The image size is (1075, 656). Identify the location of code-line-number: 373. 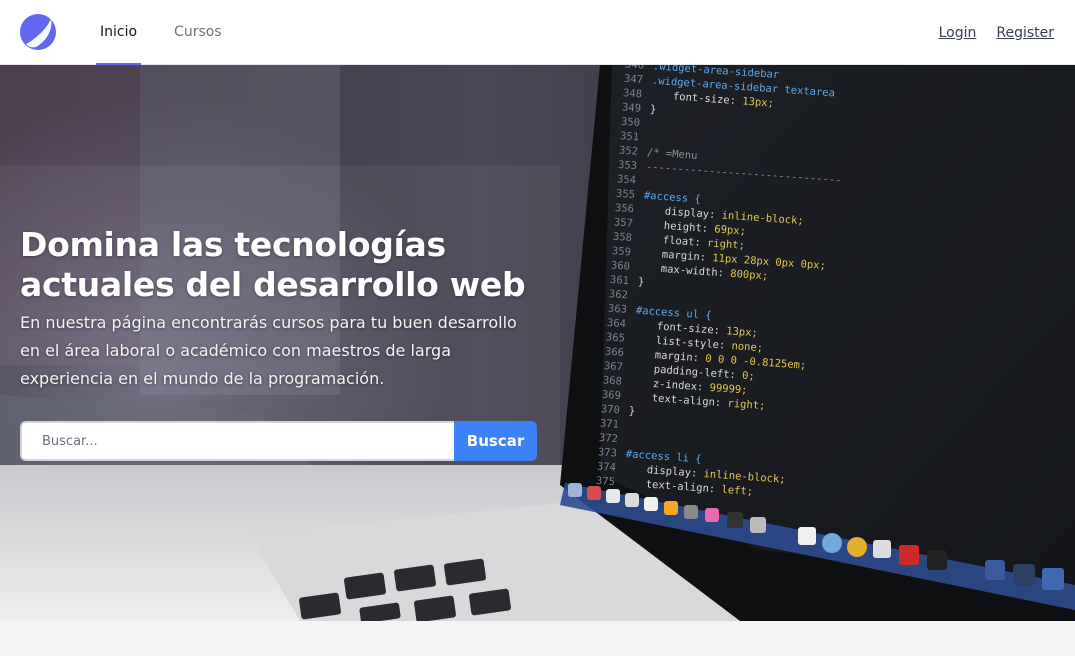
(608, 452).